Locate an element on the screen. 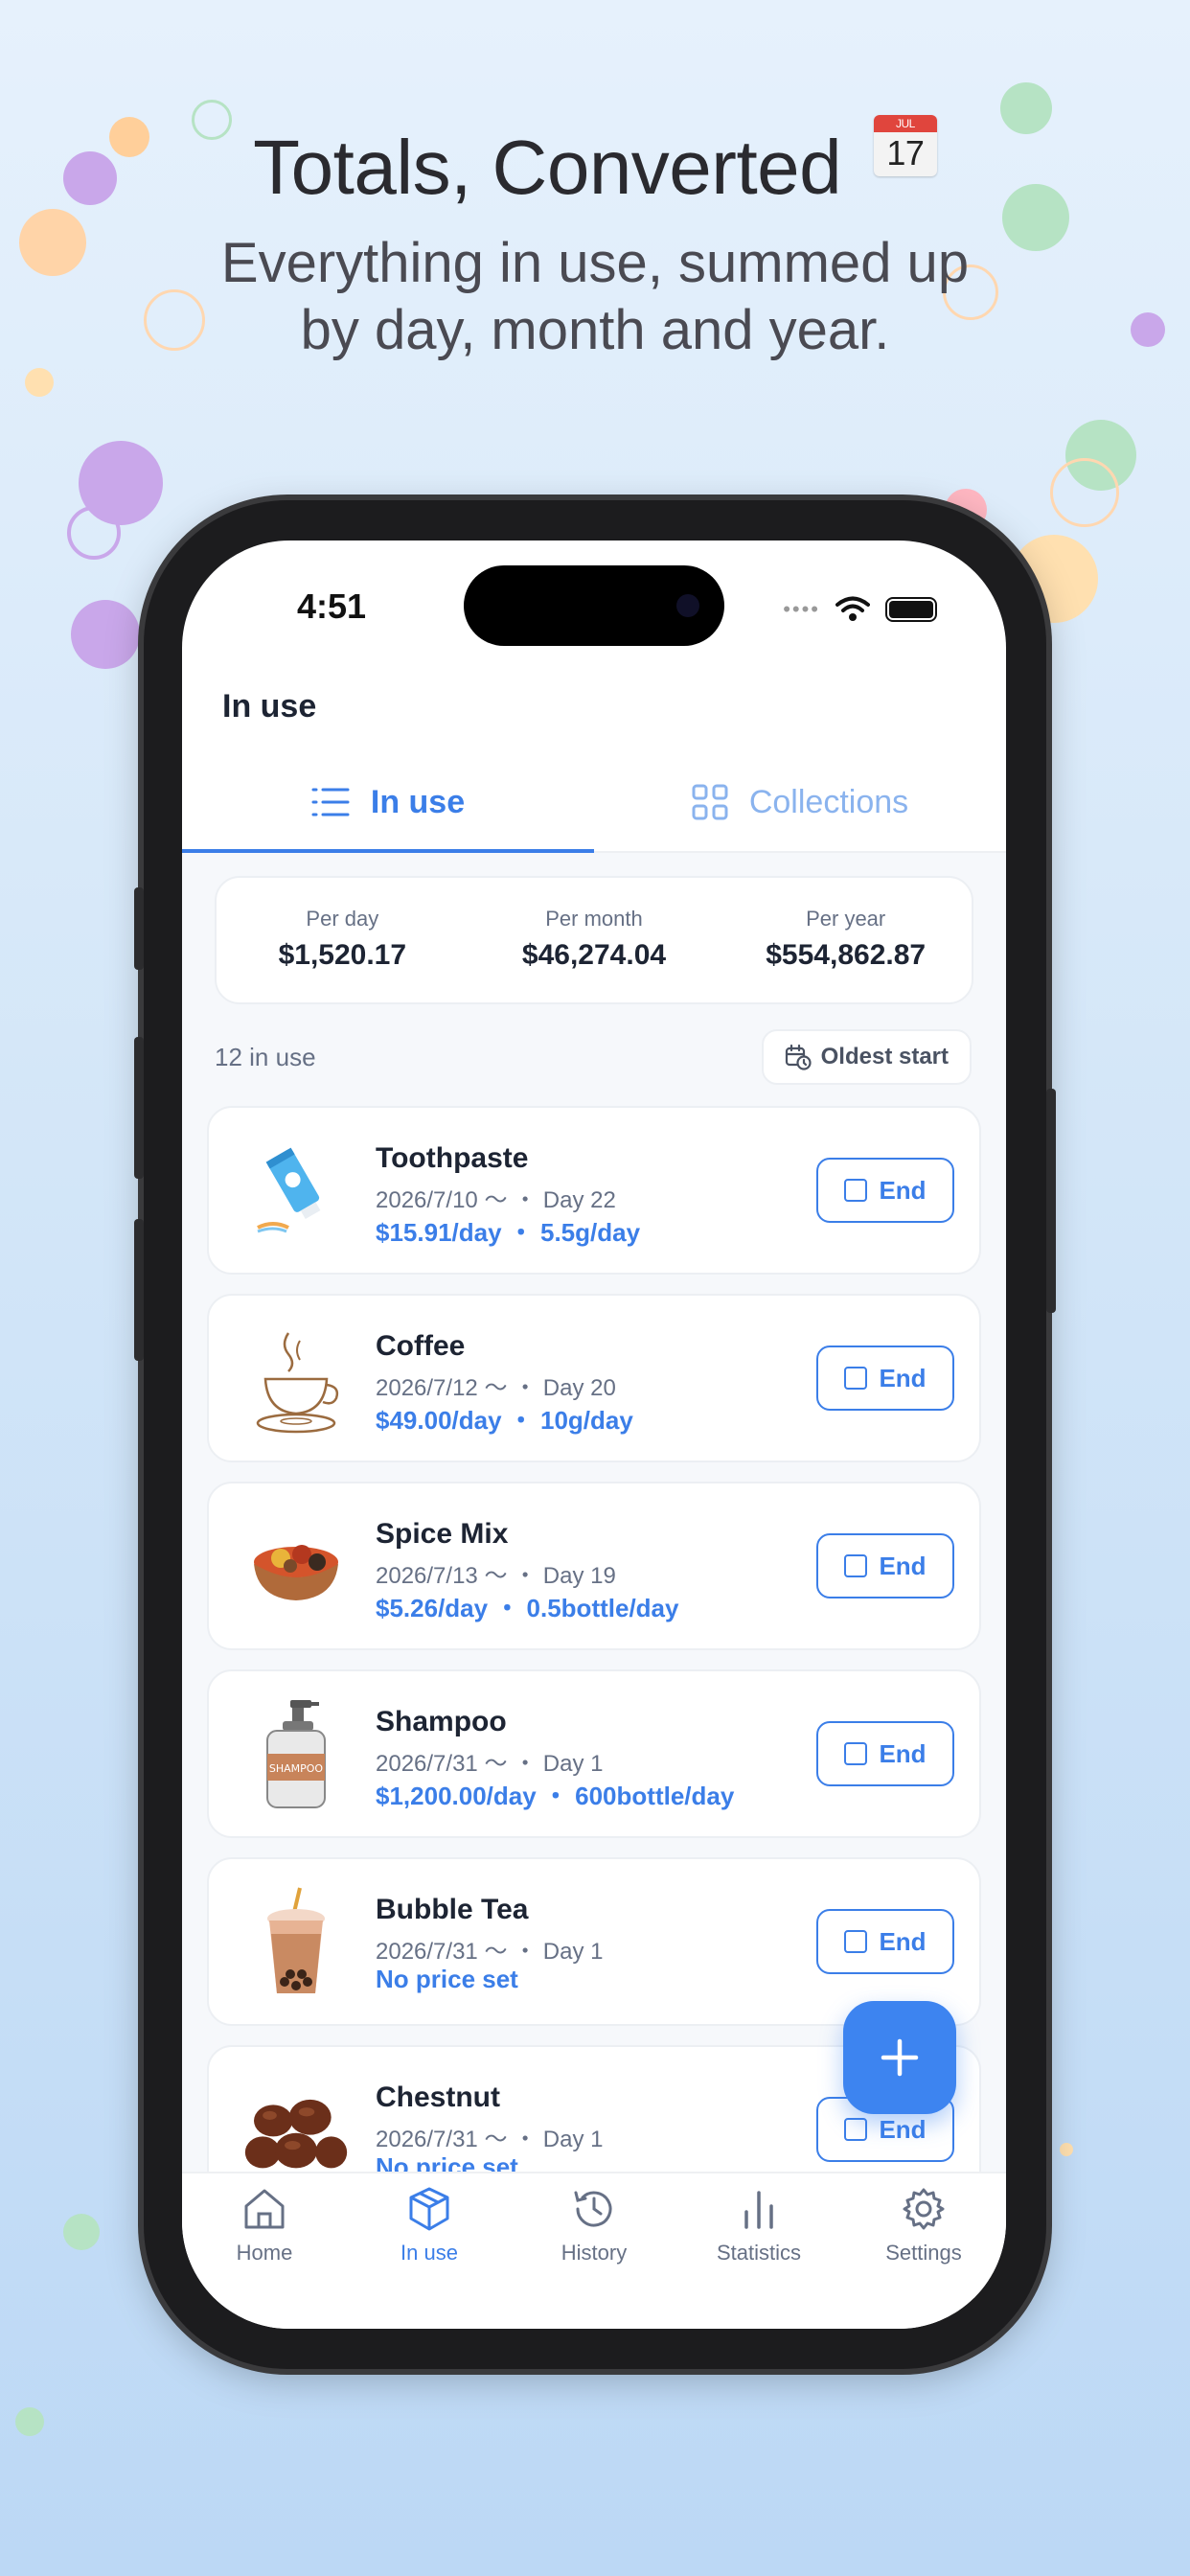 The height and width of the screenshot is (2576, 1190). total-label: Per month is located at coordinates (594, 919).